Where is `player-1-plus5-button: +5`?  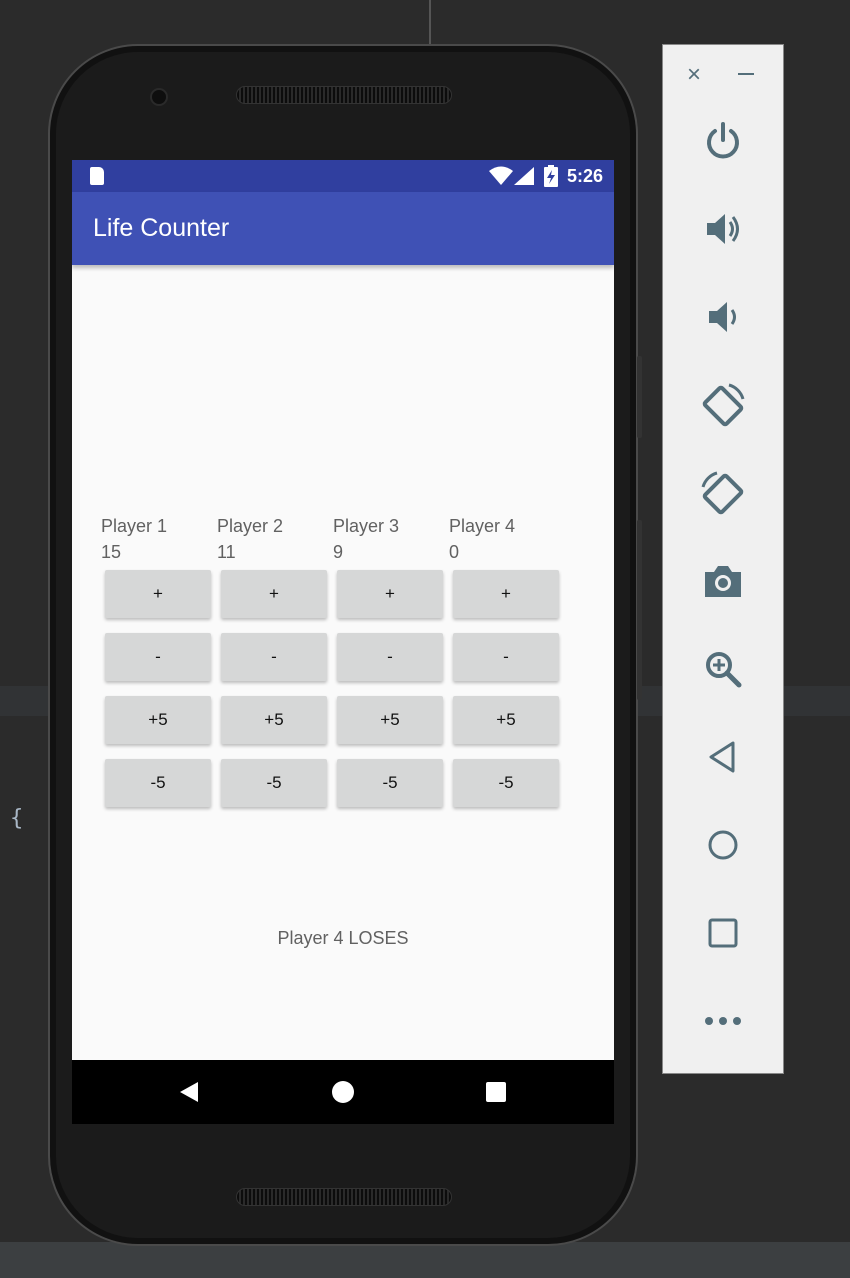 player-1-plus5-button: +5 is located at coordinates (158, 720).